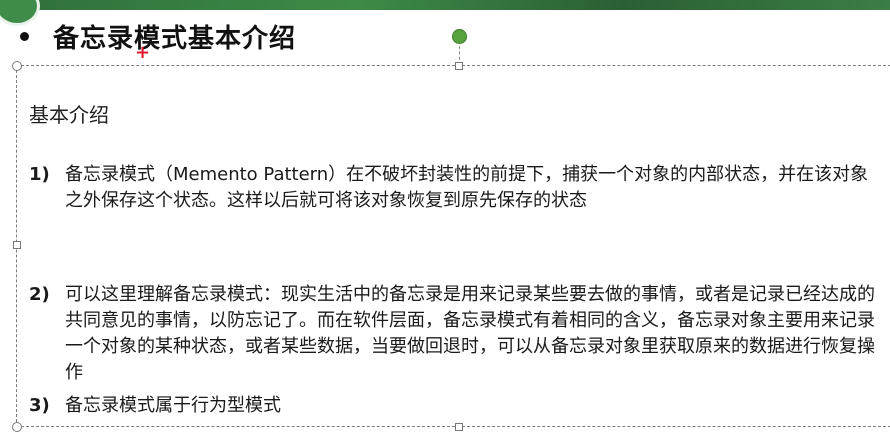 The width and height of the screenshot is (890, 441). What do you see at coordinates (17, 245) in the screenshot?
I see `resize-handle-left` at bounding box center [17, 245].